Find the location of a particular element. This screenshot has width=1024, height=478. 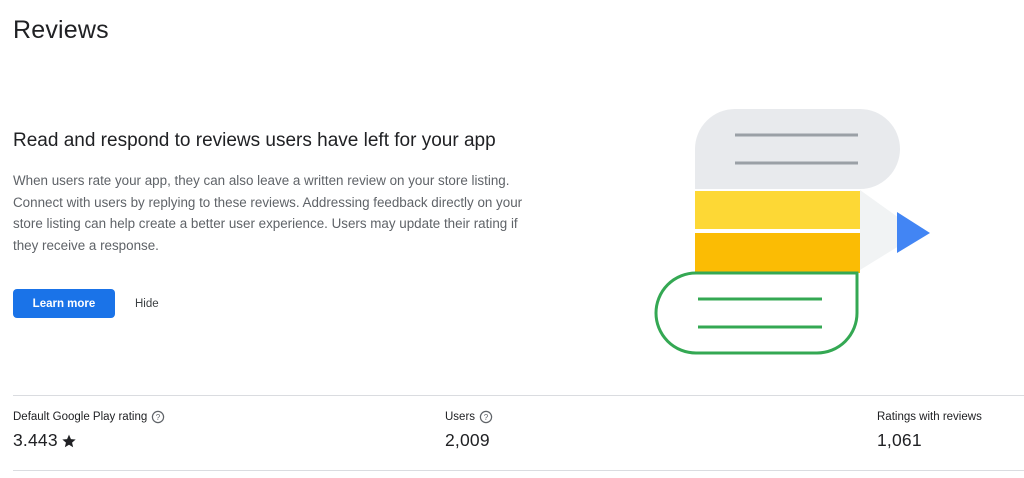

stat-ratings-with-reviews: Ratings with reviews 1,061 is located at coordinates (929, 430).